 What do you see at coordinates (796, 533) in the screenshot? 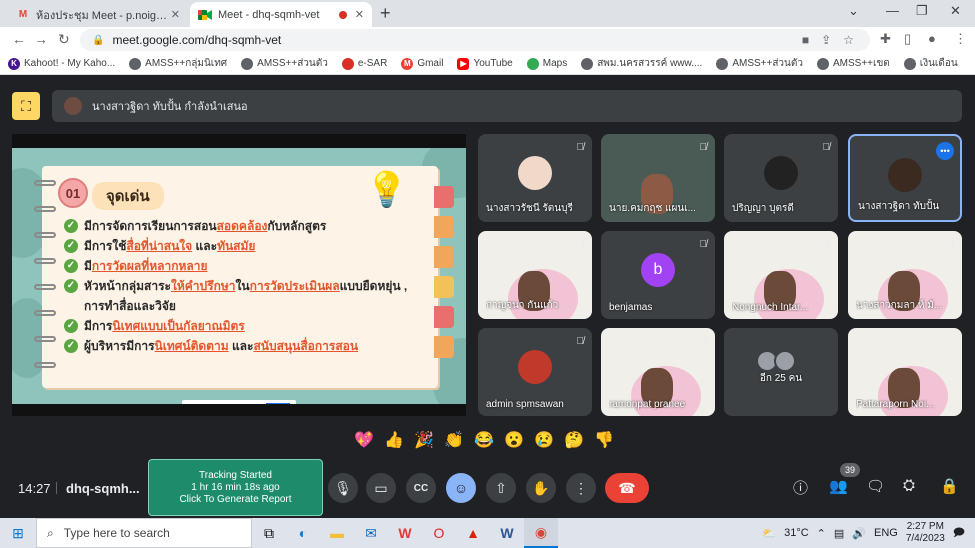
I see `weather-temp: 31°C` at bounding box center [796, 533].